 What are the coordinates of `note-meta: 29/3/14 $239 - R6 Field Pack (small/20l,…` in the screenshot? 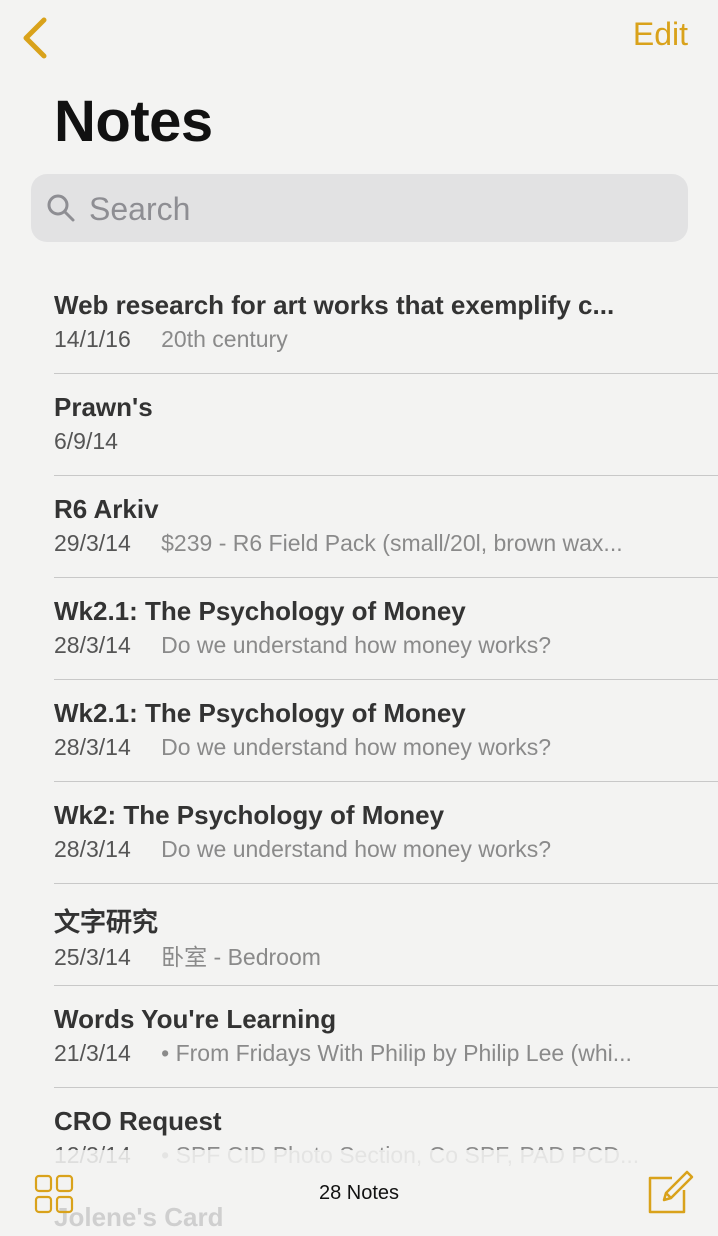 It's located at (354, 543).